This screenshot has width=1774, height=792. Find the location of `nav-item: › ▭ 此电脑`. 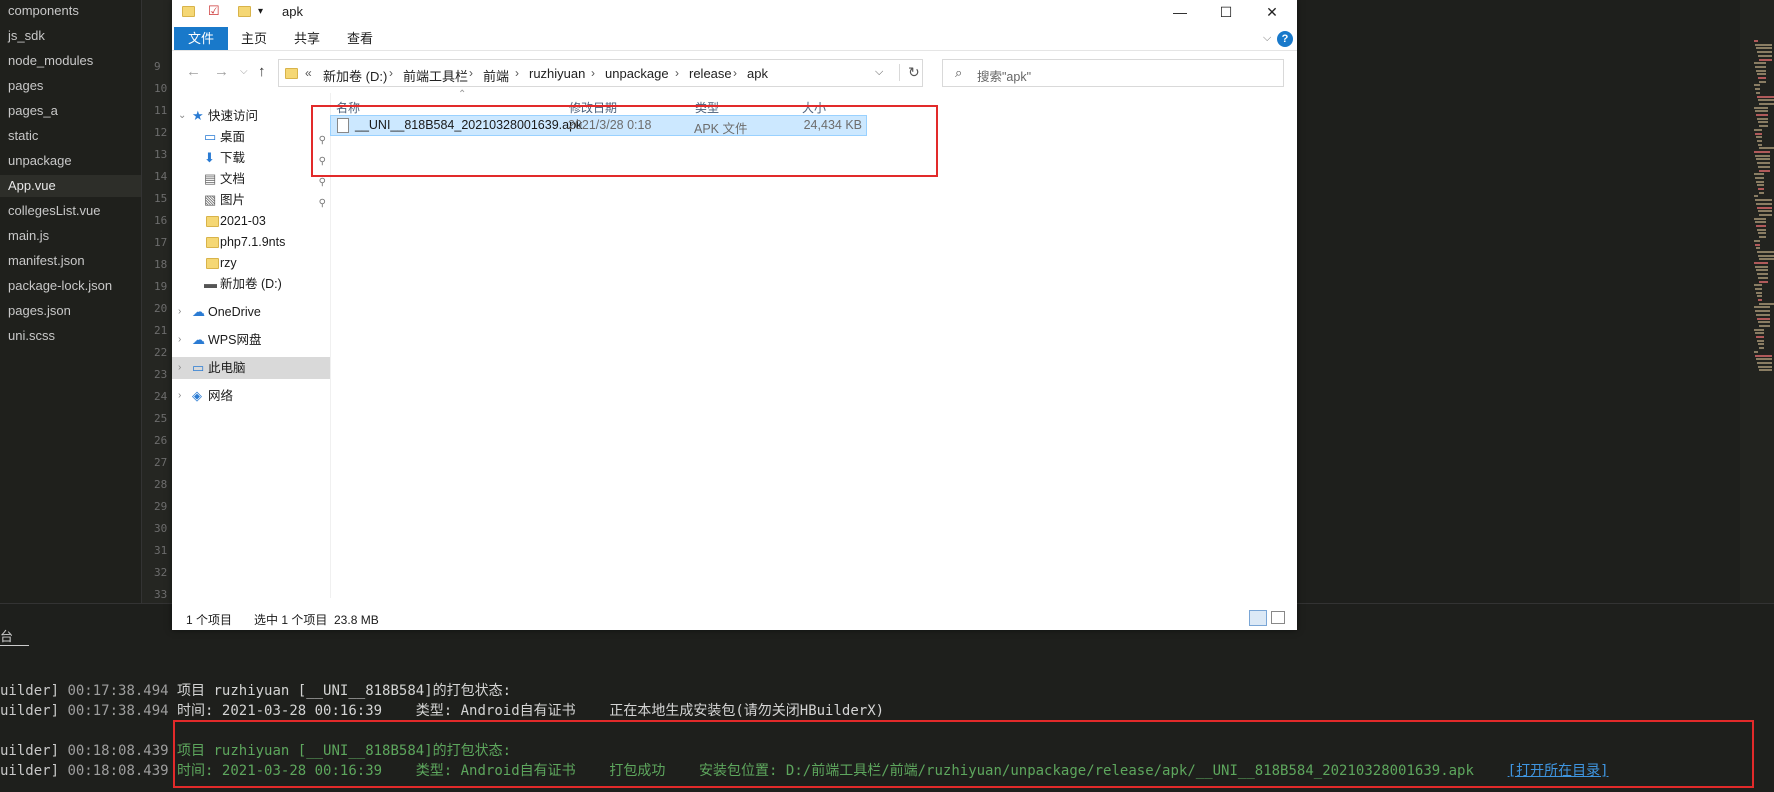

nav-item: › ▭ 此电脑 is located at coordinates (251, 368).